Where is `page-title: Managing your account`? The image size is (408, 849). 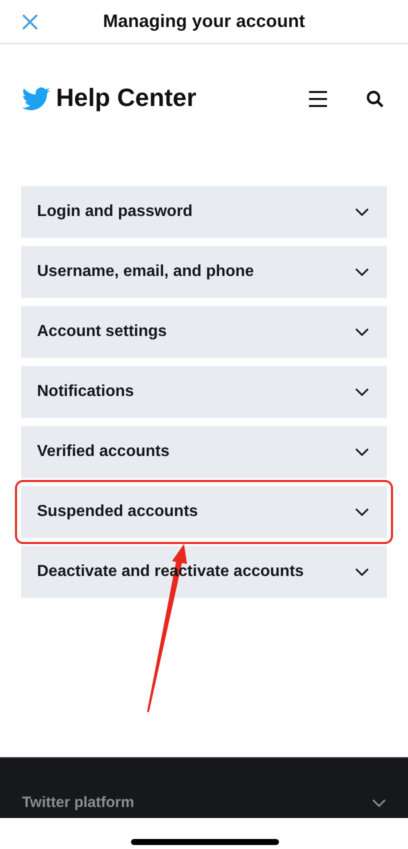 page-title: Managing your account is located at coordinates (204, 21).